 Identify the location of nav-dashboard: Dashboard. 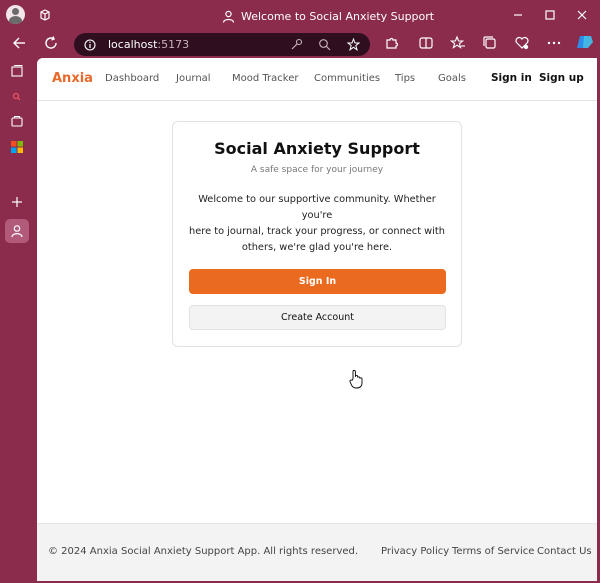
(132, 78).